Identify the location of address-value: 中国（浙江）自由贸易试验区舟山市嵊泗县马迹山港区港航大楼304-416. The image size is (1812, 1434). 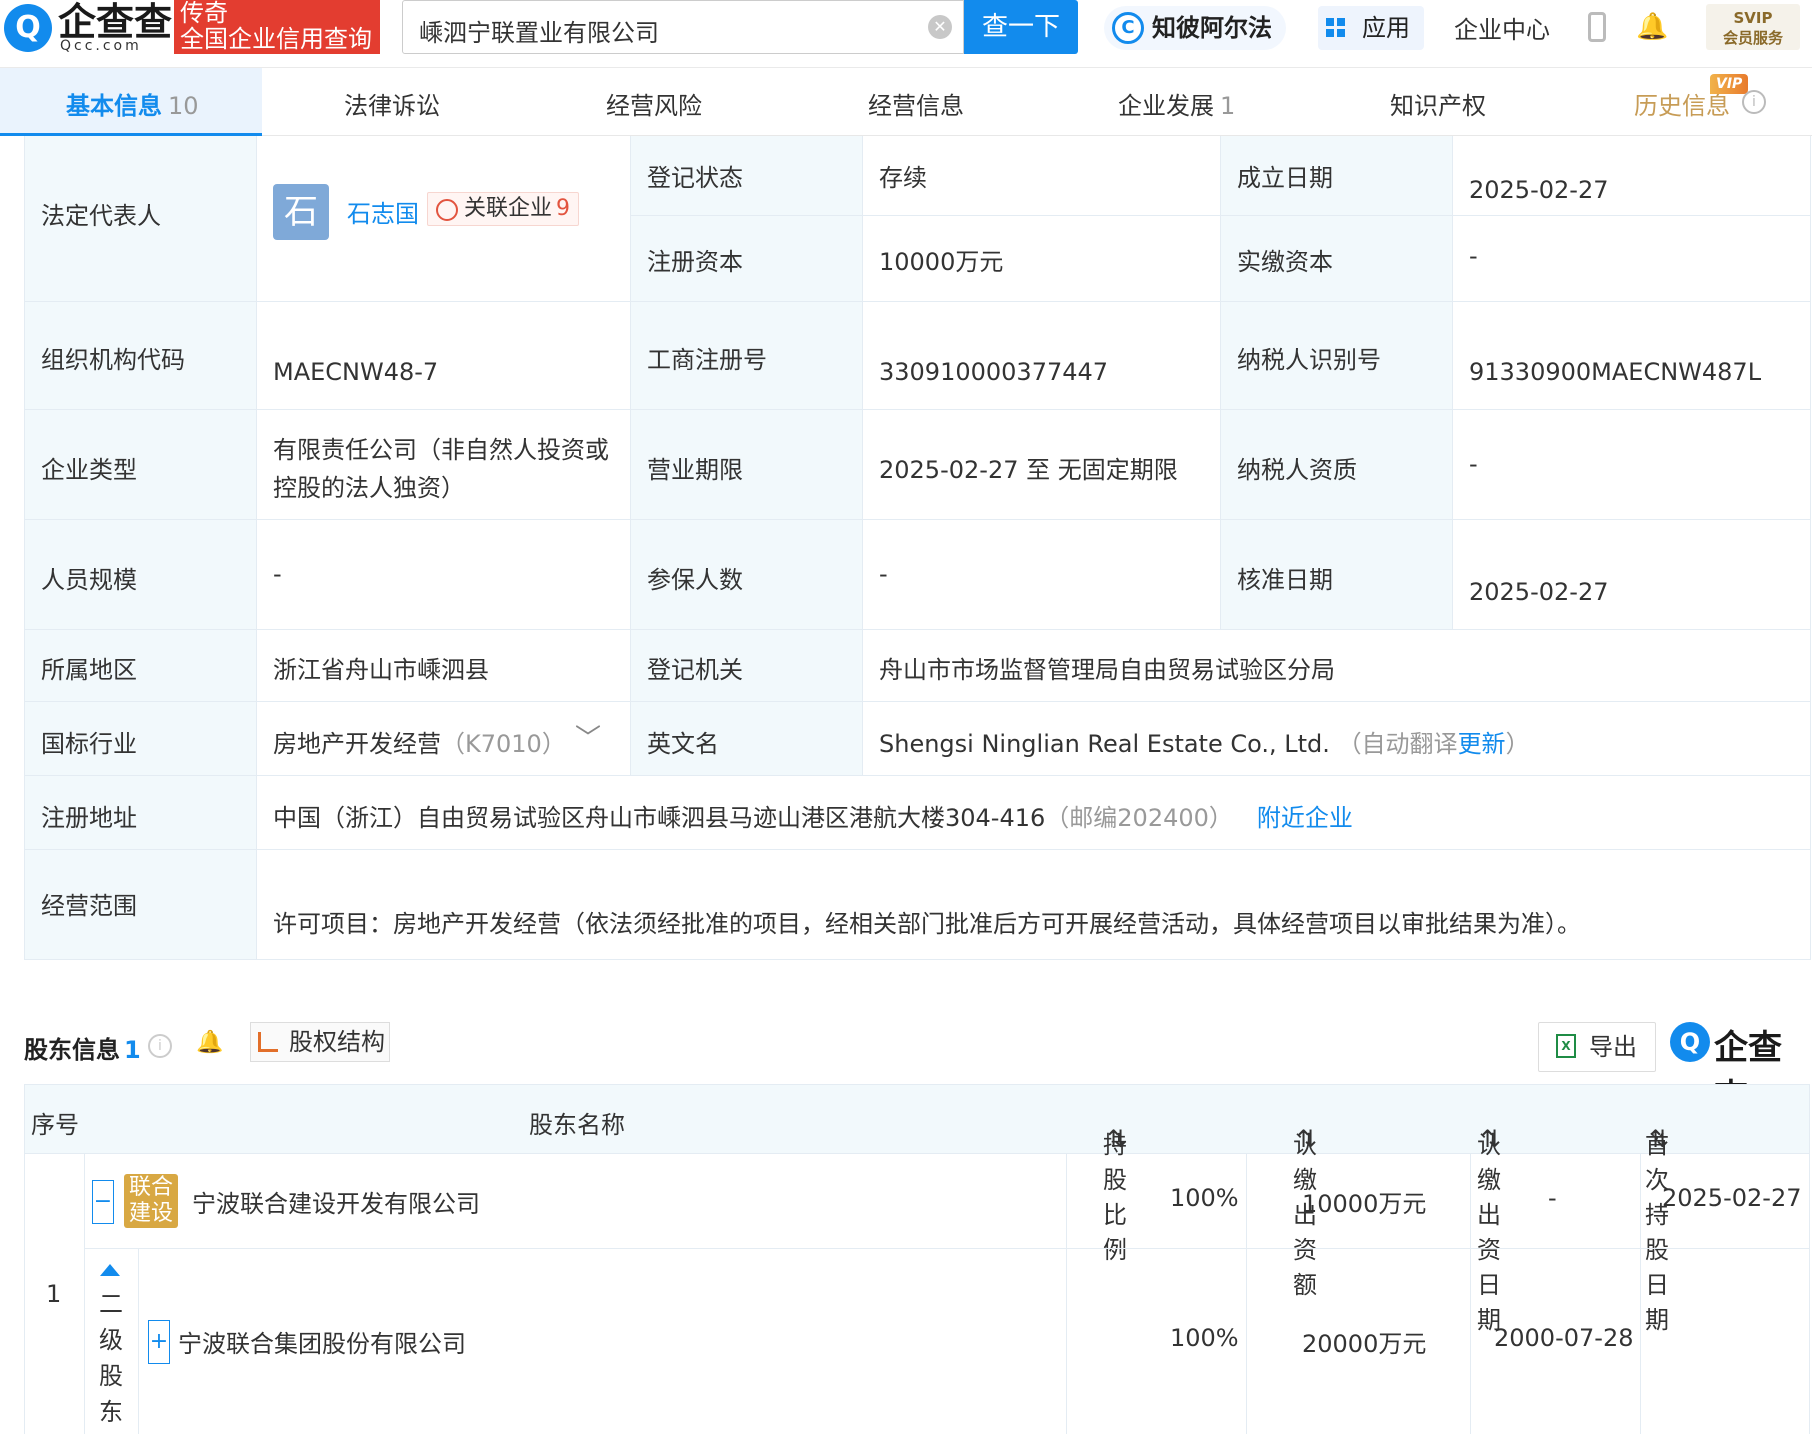
(659, 818).